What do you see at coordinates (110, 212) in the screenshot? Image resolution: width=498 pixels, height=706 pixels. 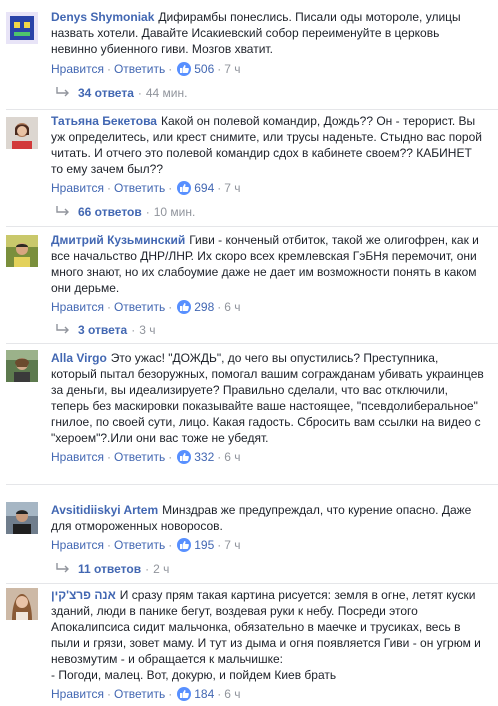 I see `replies-count: 66 ответов` at bounding box center [110, 212].